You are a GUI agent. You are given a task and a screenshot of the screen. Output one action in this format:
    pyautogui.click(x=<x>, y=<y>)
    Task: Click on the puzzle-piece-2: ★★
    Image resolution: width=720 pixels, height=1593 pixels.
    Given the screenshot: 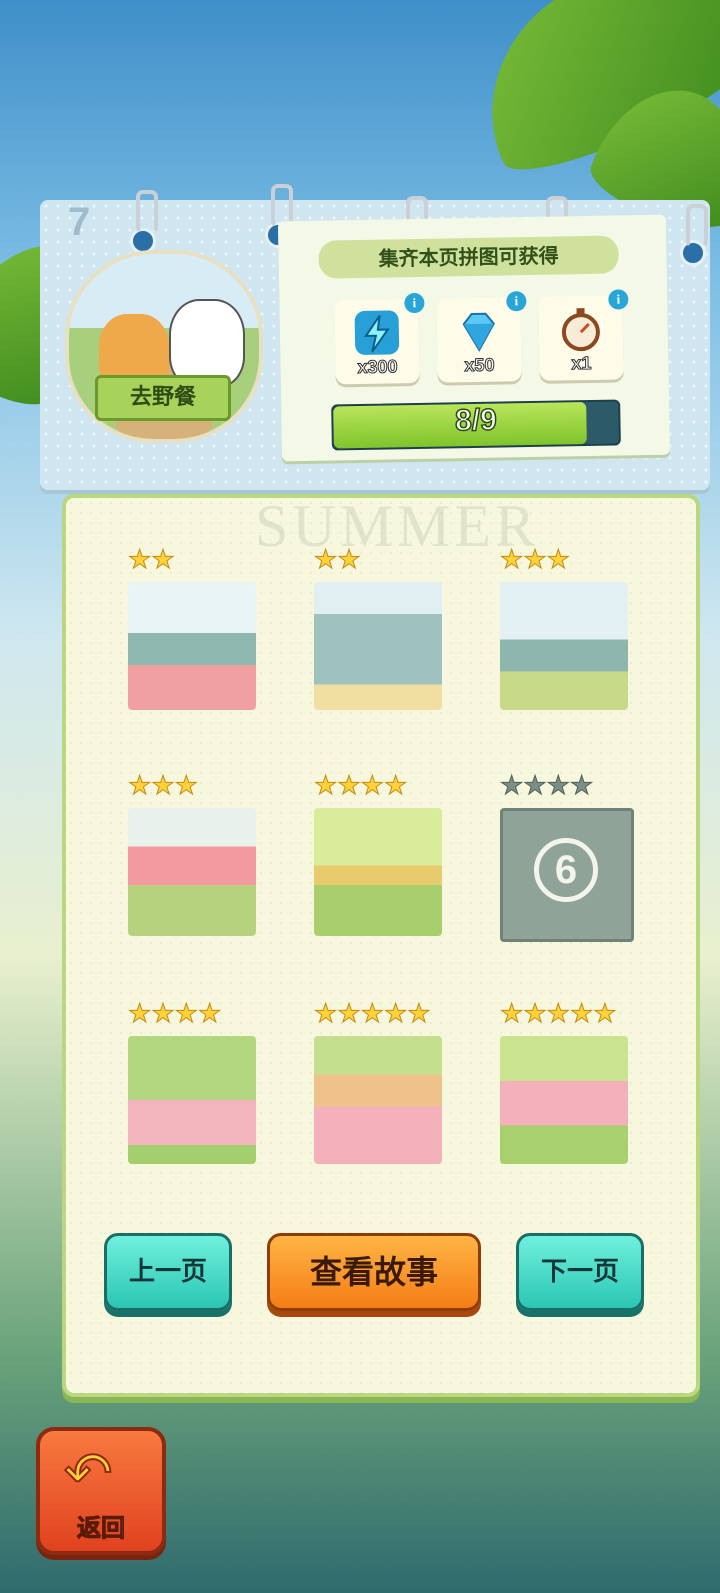 What is the action you would take?
    pyautogui.click(x=377, y=628)
    